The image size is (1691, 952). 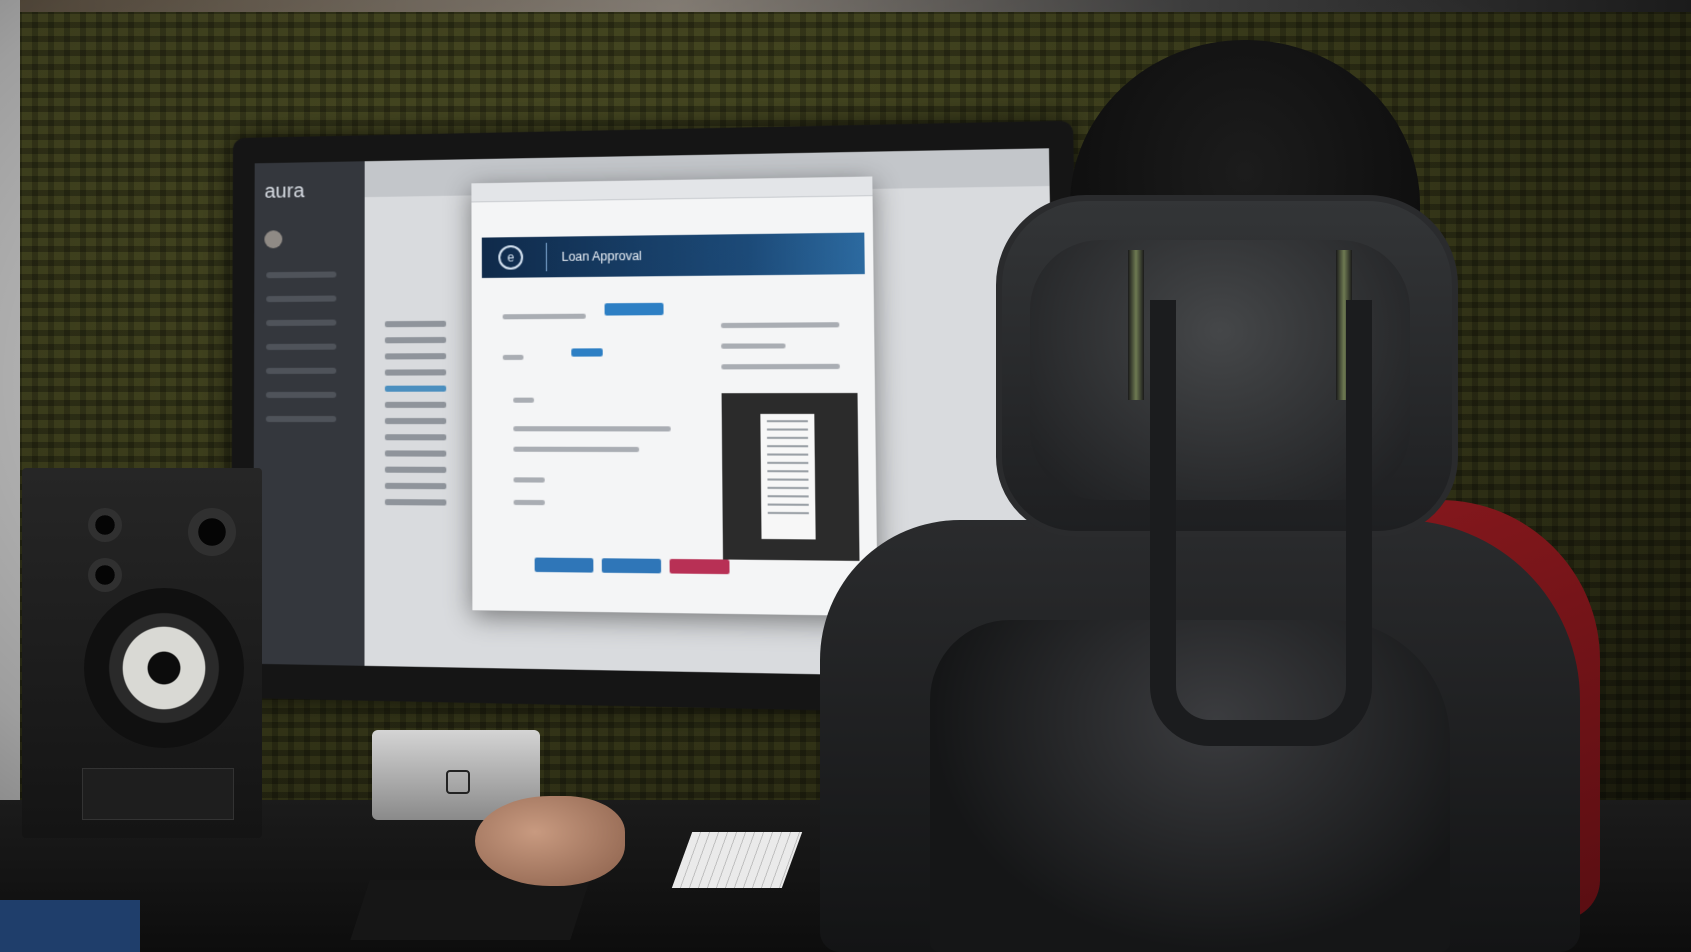 I want to click on headrest-post-left, so click(x=1136, y=325).